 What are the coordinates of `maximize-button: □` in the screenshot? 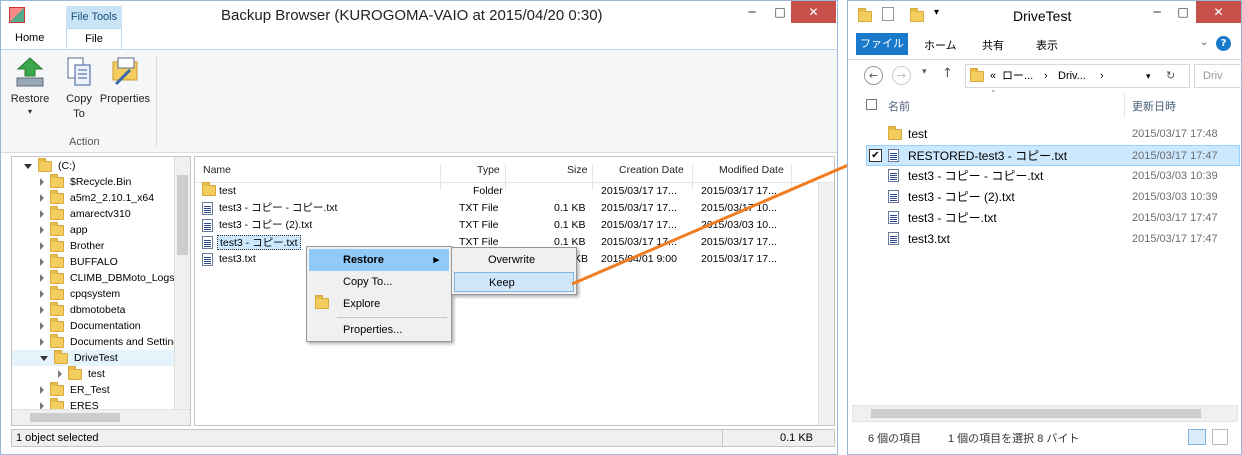 It's located at (1183, 12).